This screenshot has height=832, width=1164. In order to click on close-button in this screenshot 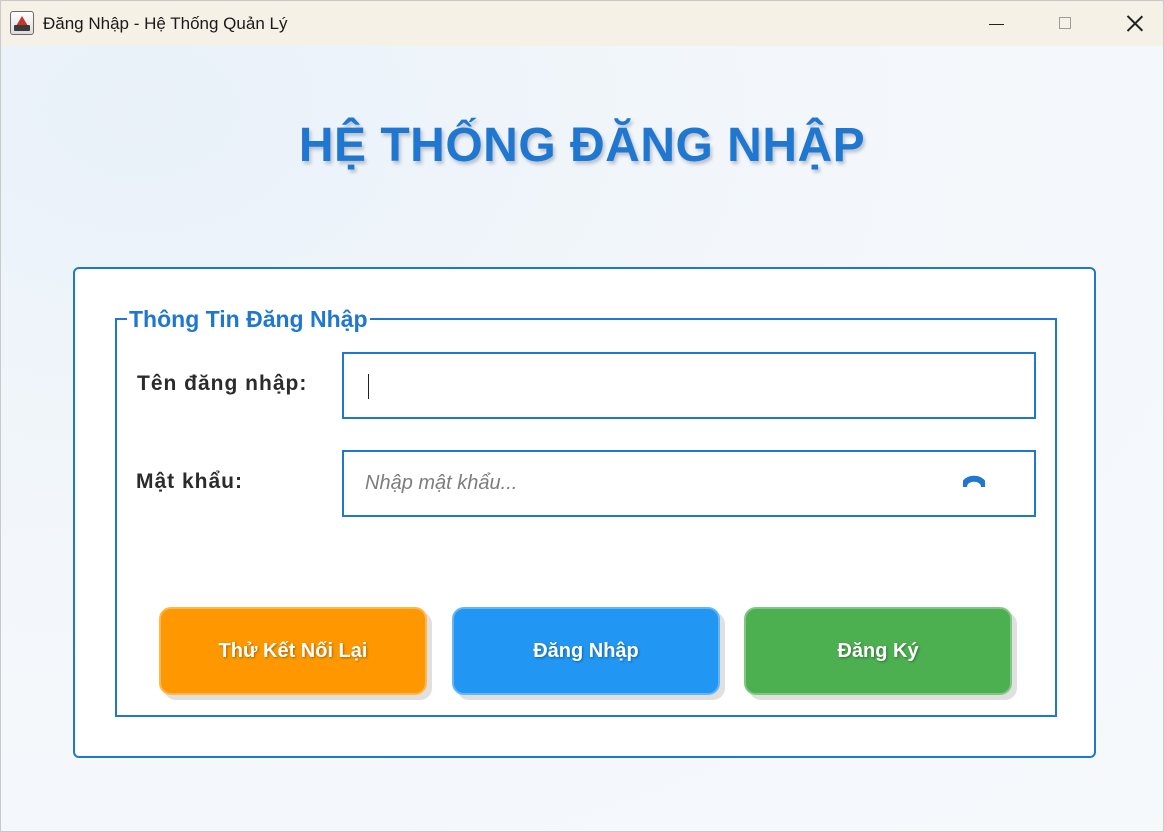, I will do `click(1132, 23)`.